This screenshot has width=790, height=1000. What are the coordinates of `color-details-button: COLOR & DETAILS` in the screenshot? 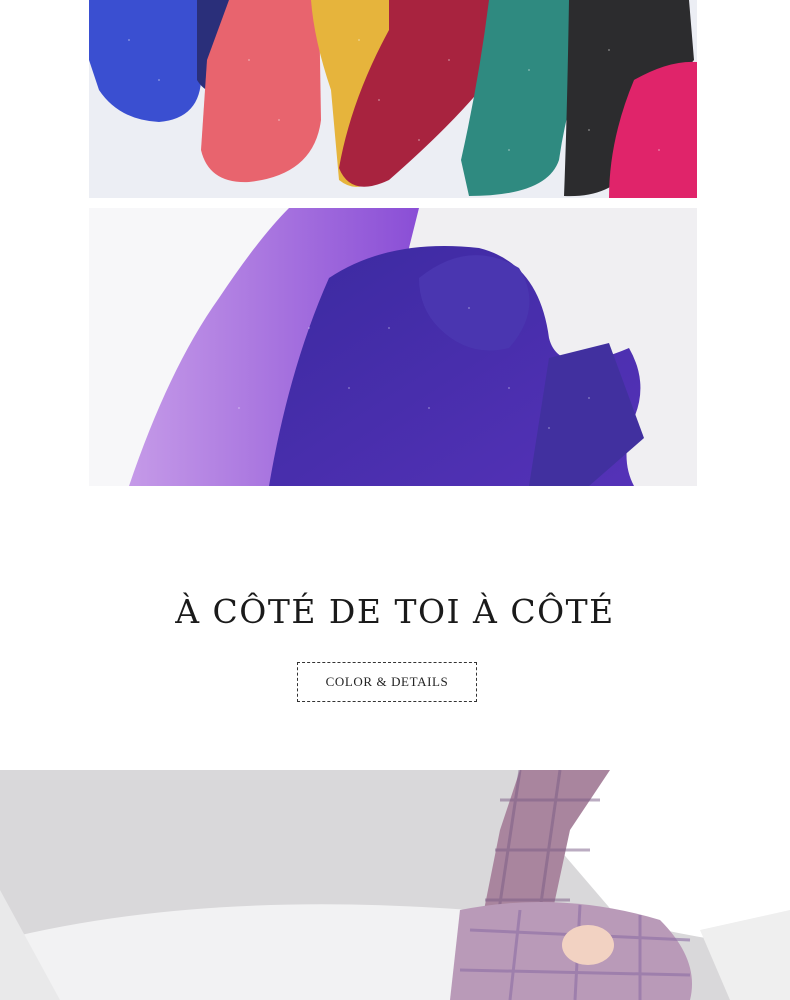 It's located at (387, 682).